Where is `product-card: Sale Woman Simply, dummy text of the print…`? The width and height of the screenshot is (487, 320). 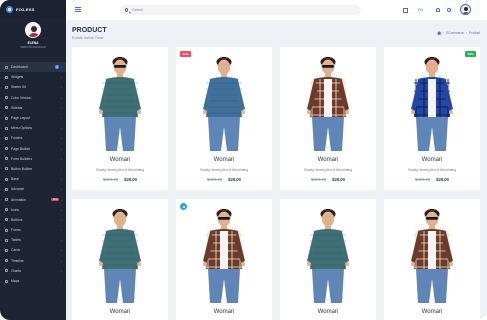 product-card: Sale Woman Simply, dummy text of the print… is located at coordinates (224, 118).